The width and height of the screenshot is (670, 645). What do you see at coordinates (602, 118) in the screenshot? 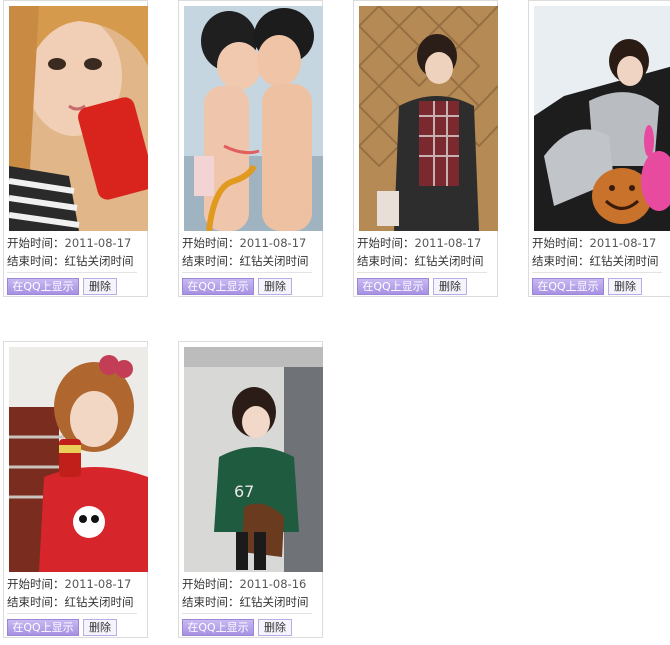
I see `photo-girl-in-car` at bounding box center [602, 118].